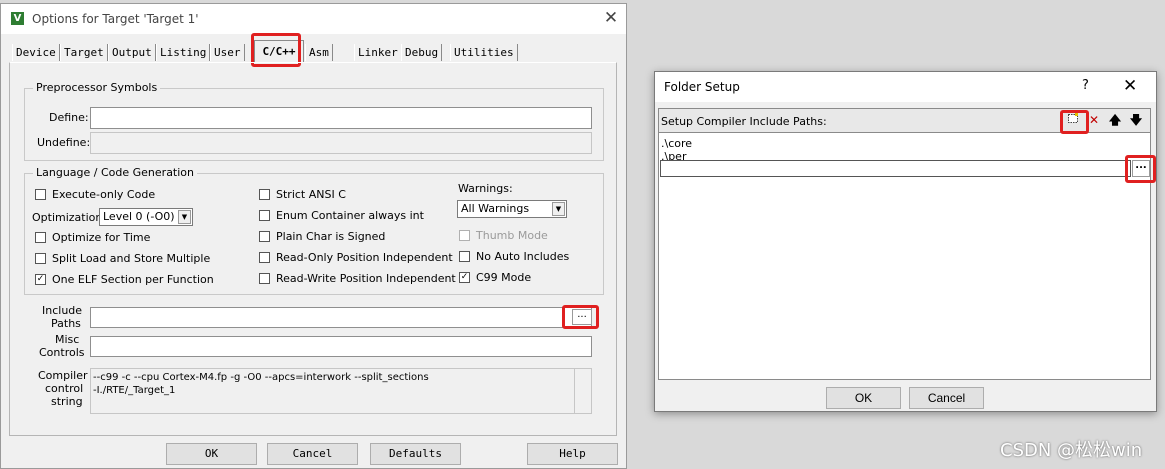  Describe the element at coordinates (131, 258) in the screenshot. I see `split-load-label: Split Load and Store Multiple` at that location.